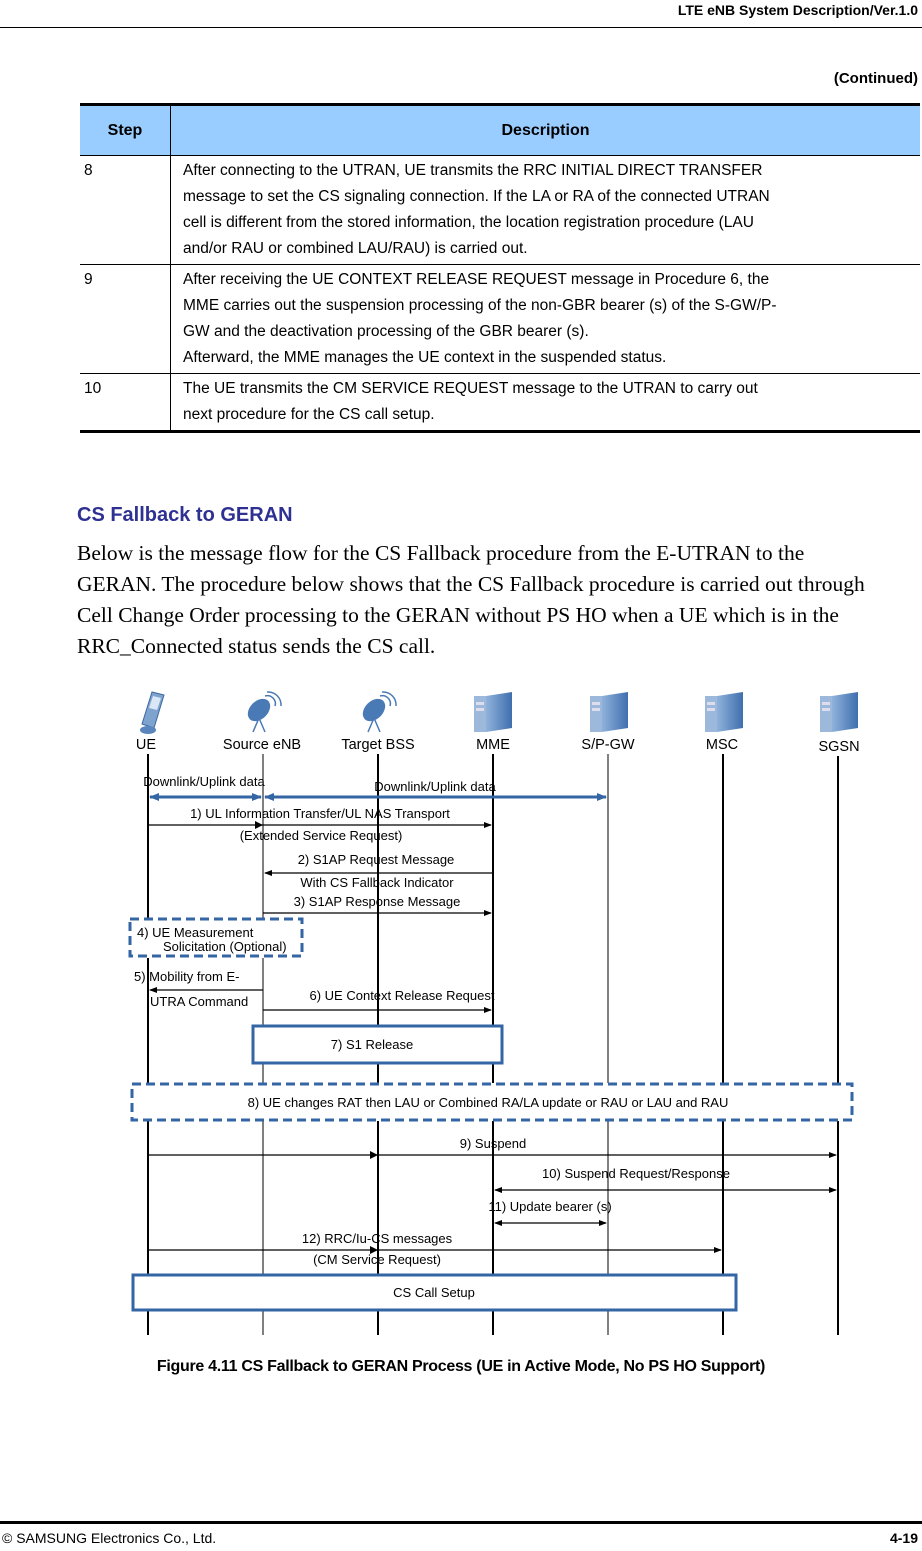  Describe the element at coordinates (797, 10) in the screenshot. I see `document-header-title: LTE eNB System Description/Ver.1.0` at that location.